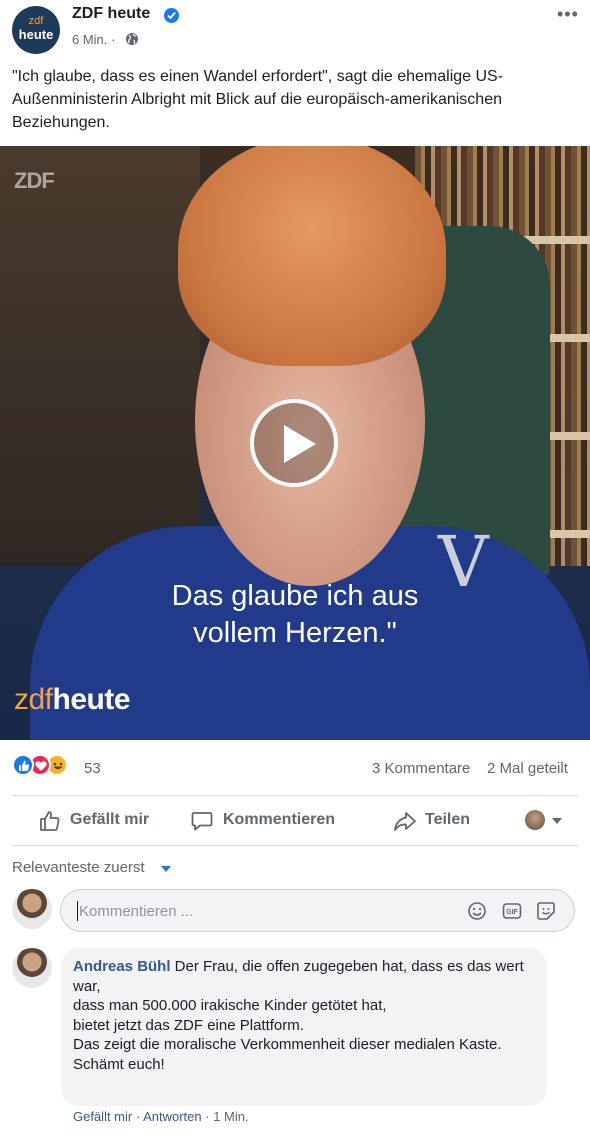 Image resolution: width=590 pixels, height=1136 pixels. I want to click on engagement-stats: 53 3 Kommentare 2 Mal geteilt, so click(295, 768).